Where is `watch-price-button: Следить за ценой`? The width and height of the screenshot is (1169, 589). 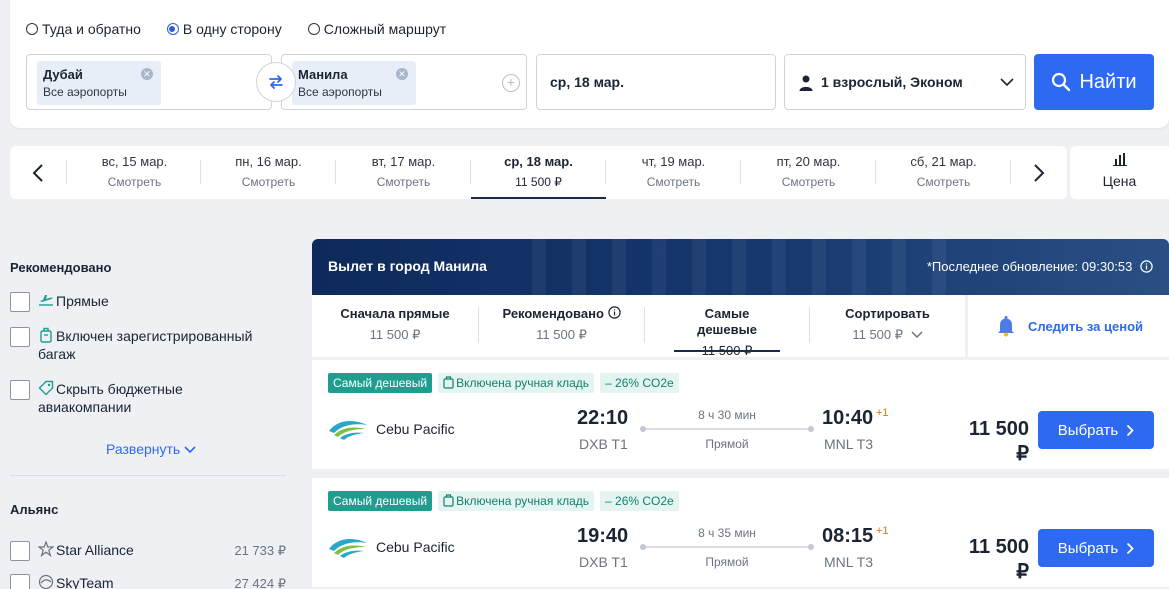 watch-price-button: Следить за ценой is located at coordinates (1067, 326).